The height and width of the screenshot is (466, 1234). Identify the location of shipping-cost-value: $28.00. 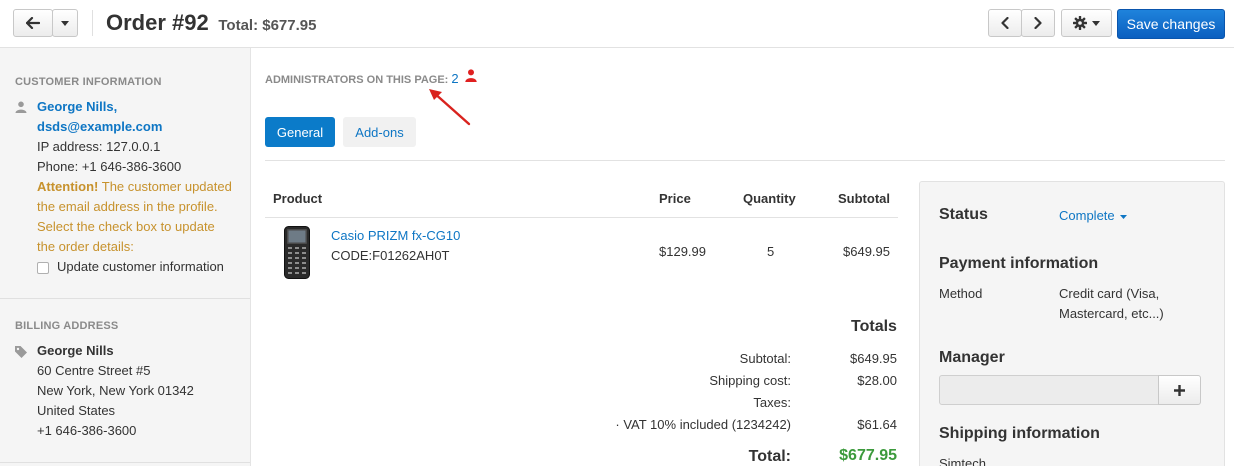
(877, 380).